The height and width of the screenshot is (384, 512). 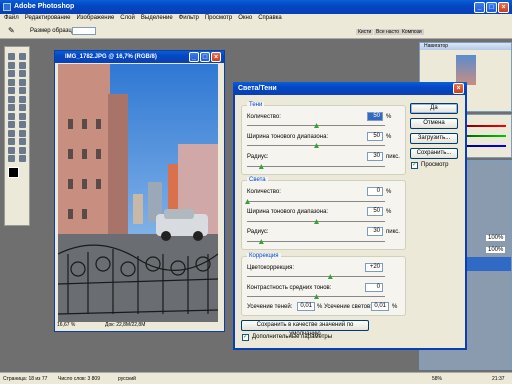 What do you see at coordinates (258, 157) in the screenshot?
I see `shadows-radius-label: Радиус:` at bounding box center [258, 157].